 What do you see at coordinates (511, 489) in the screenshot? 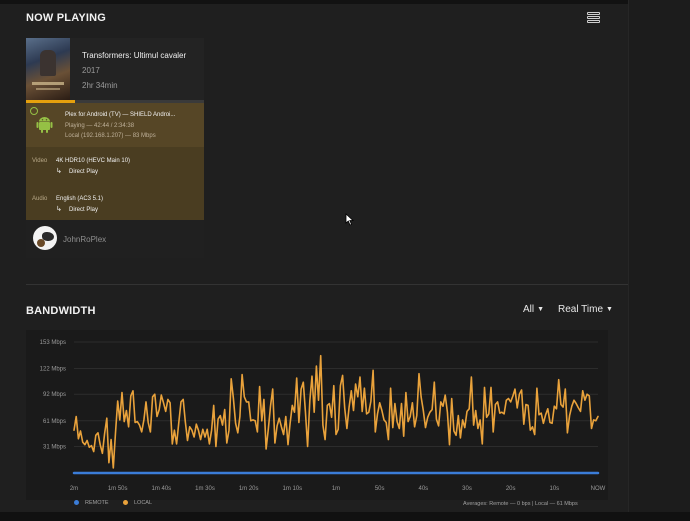
I see `x-tick-label: 20s` at bounding box center [511, 489].